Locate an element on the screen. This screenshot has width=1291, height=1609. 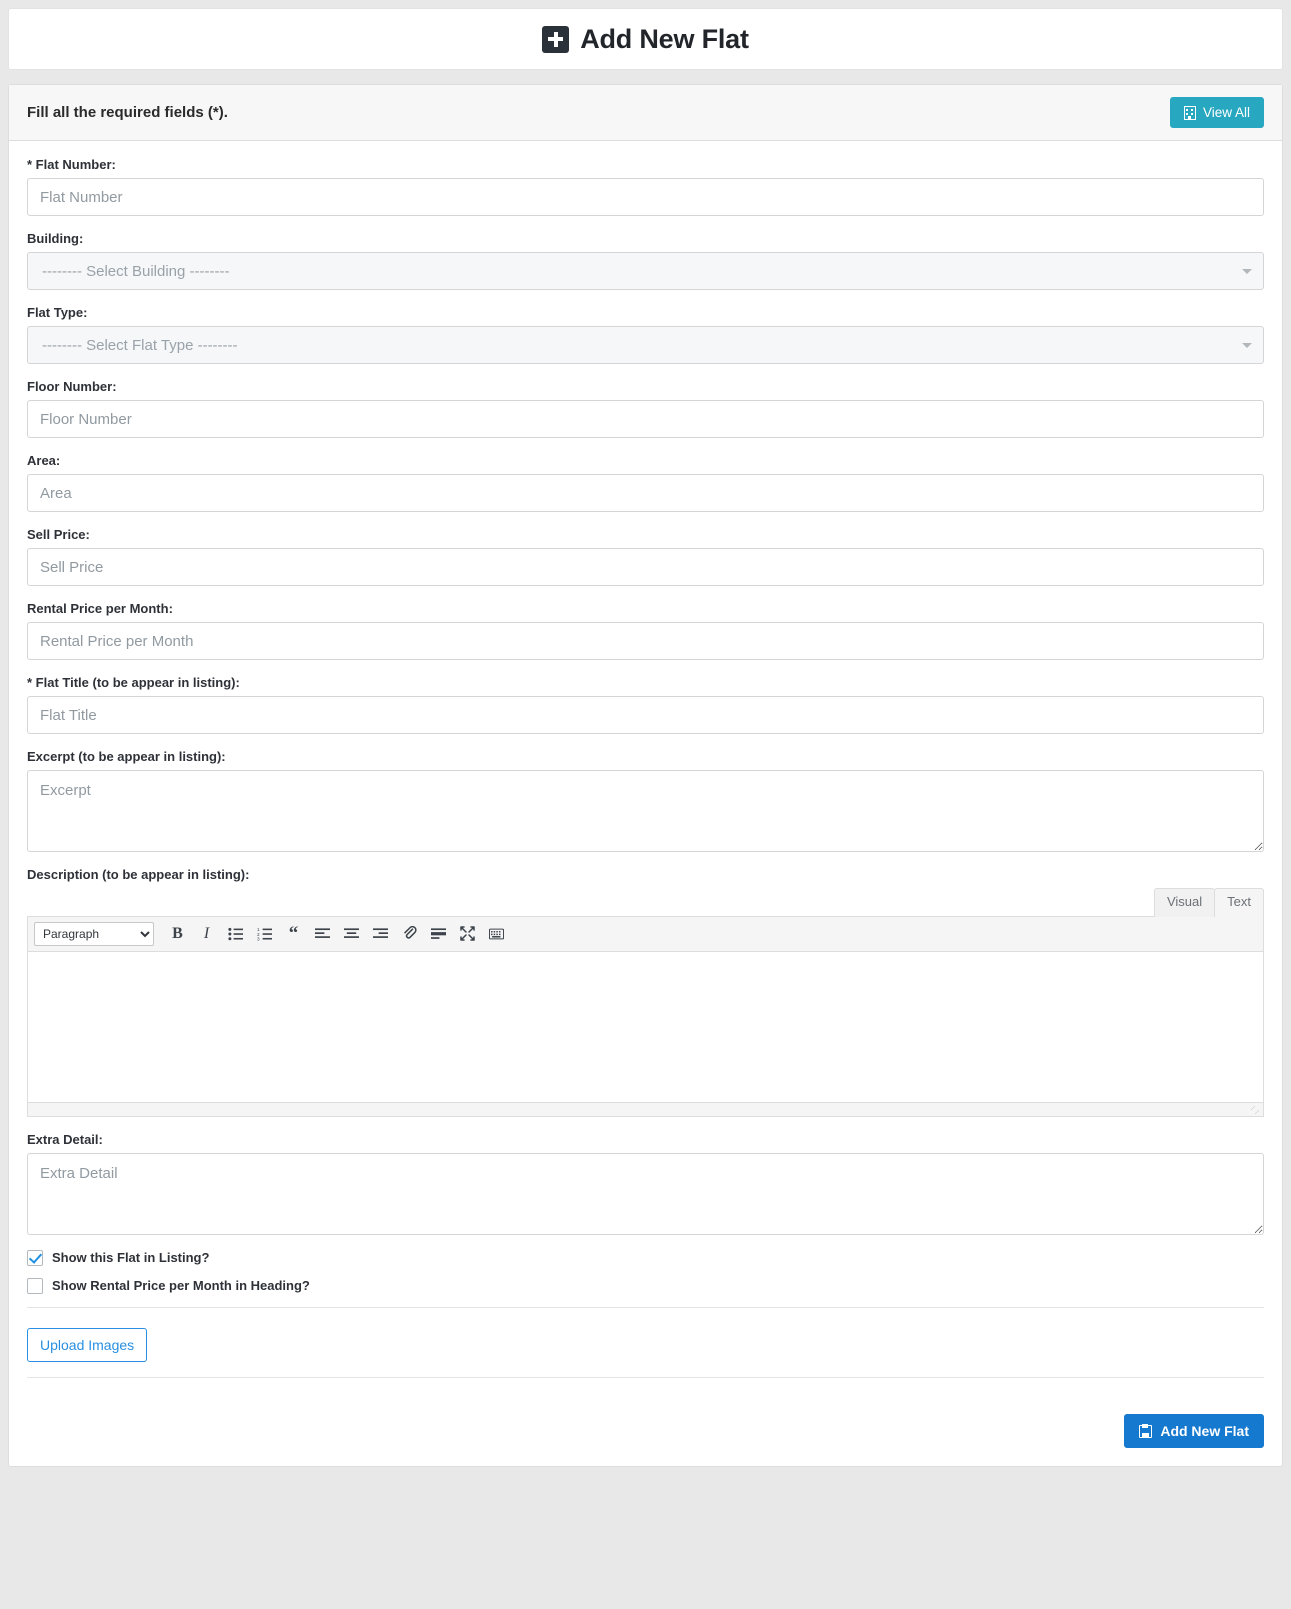
save-icon is located at coordinates (1146, 1431).